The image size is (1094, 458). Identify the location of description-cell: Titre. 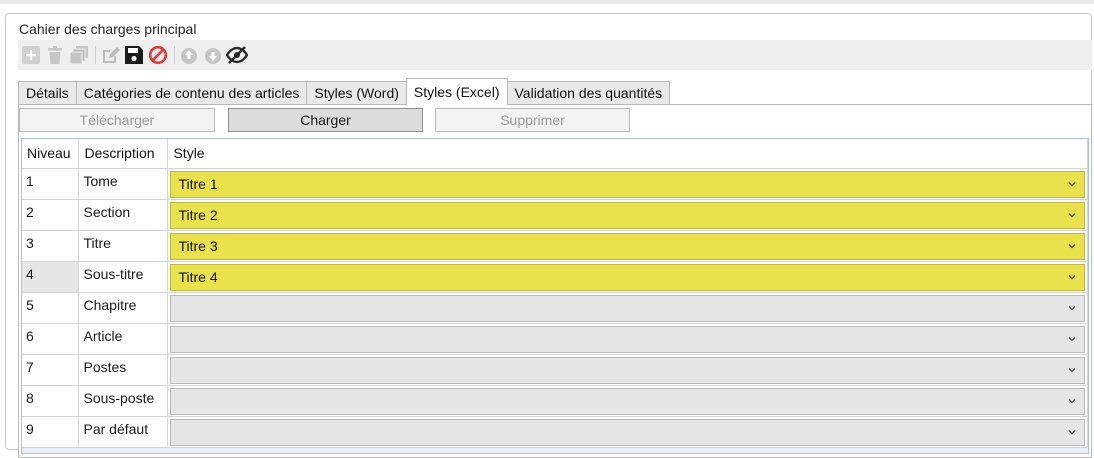
(123, 246).